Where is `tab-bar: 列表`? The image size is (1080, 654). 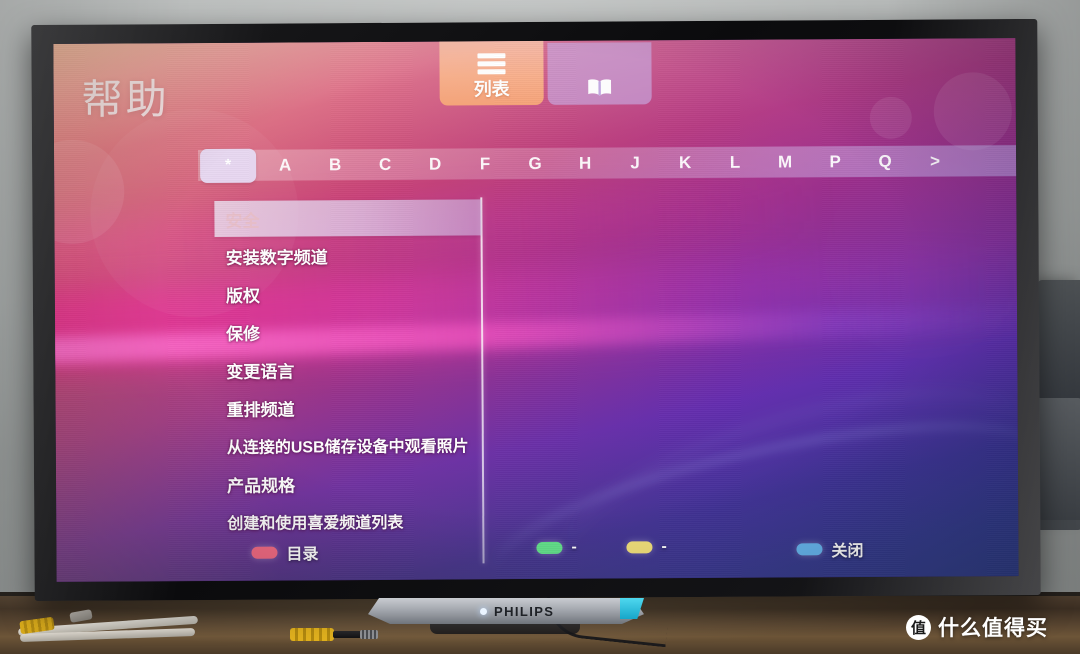 tab-bar: 列表 is located at coordinates (545, 72).